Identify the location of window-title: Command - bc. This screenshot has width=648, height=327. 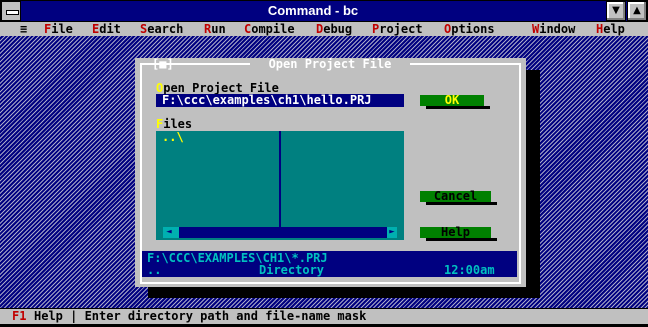
(313, 10).